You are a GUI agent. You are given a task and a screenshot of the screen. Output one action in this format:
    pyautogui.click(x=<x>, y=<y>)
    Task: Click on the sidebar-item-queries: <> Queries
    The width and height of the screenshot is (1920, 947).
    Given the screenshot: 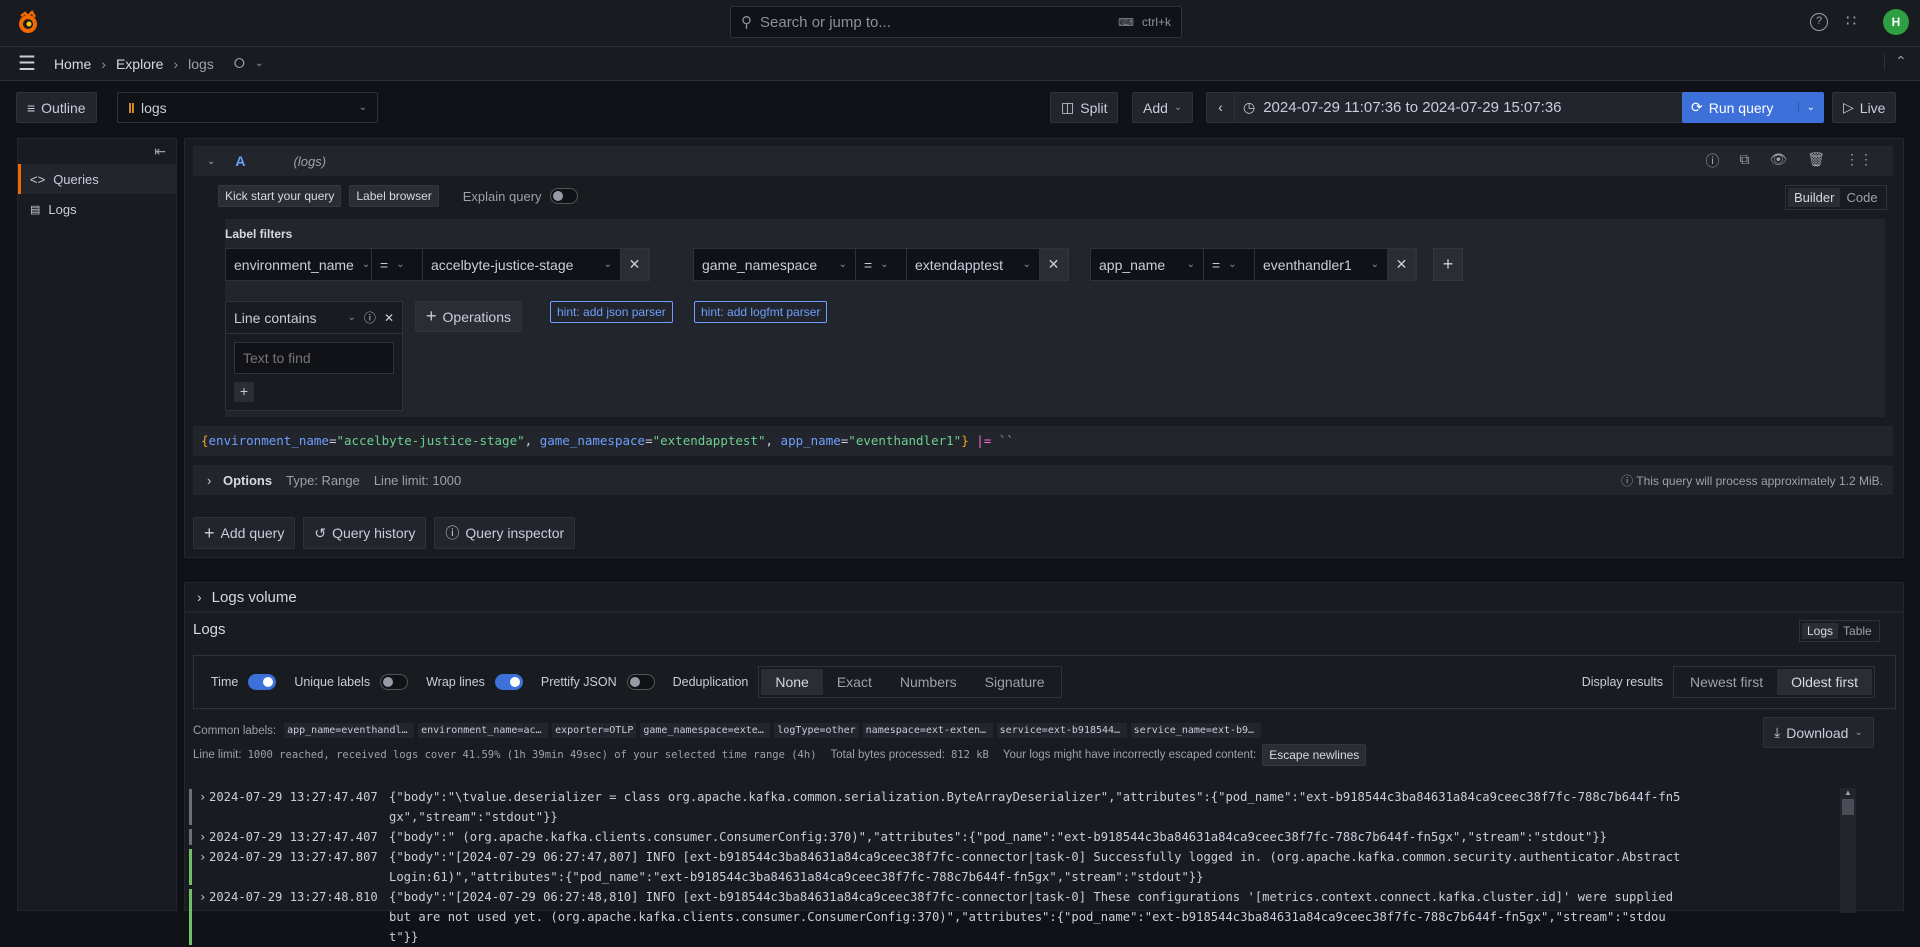 What is the action you would take?
    pyautogui.click(x=97, y=179)
    